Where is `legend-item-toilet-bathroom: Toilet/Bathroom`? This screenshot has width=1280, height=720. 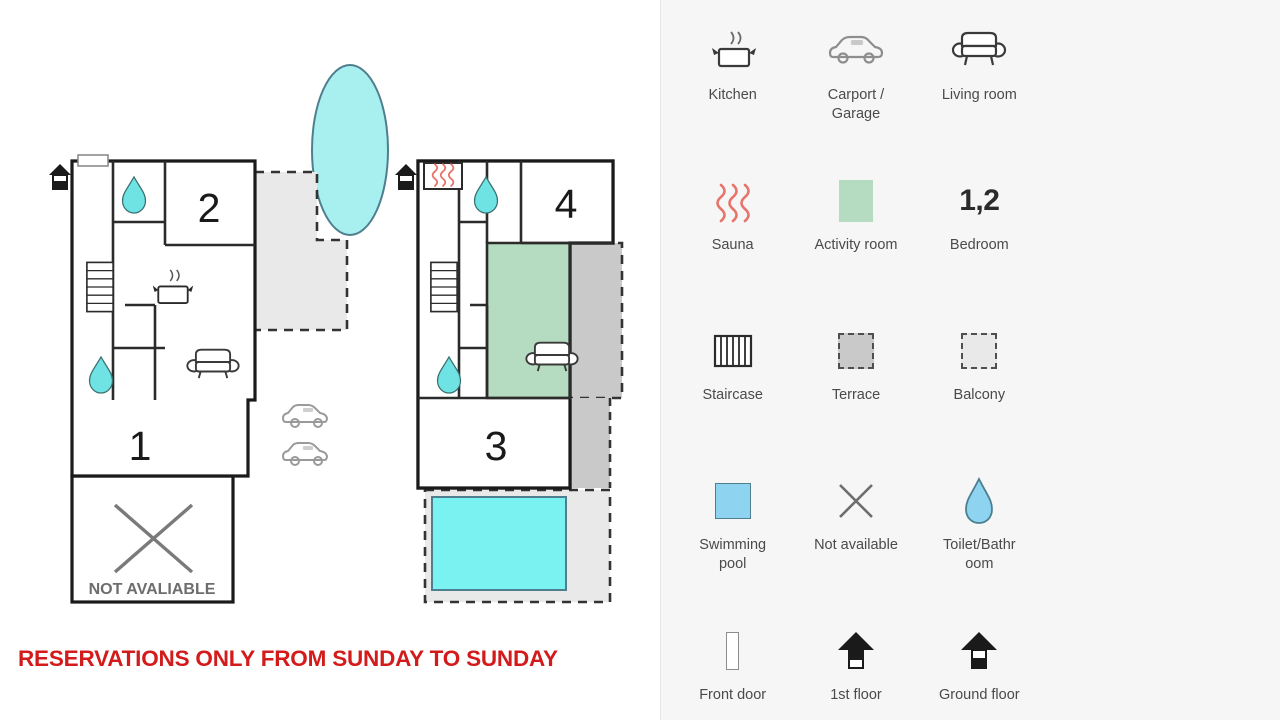
legend-item-toilet-bathroom: Toilet/Bathroom is located at coordinates (979, 533).